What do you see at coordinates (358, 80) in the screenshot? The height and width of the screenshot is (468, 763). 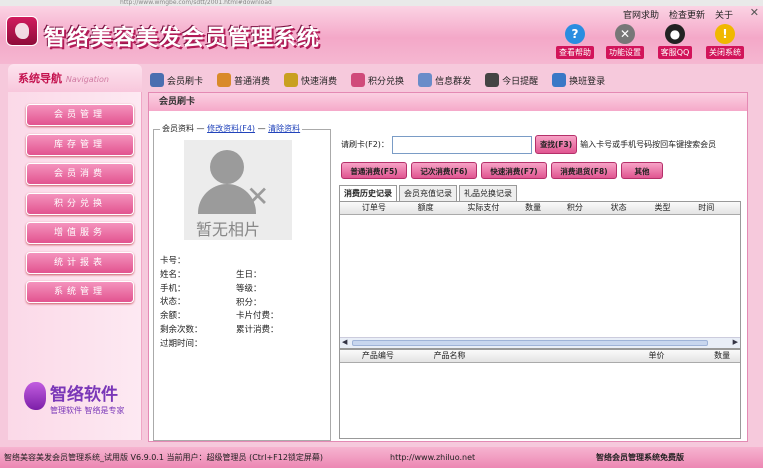 I see `gift-icon` at bounding box center [358, 80].